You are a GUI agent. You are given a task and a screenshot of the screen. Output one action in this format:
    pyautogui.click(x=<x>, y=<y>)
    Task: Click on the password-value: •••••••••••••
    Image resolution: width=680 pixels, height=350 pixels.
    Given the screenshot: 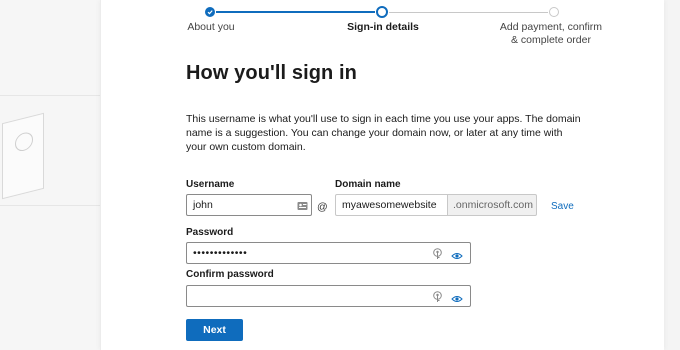 What is the action you would take?
    pyautogui.click(x=220, y=253)
    